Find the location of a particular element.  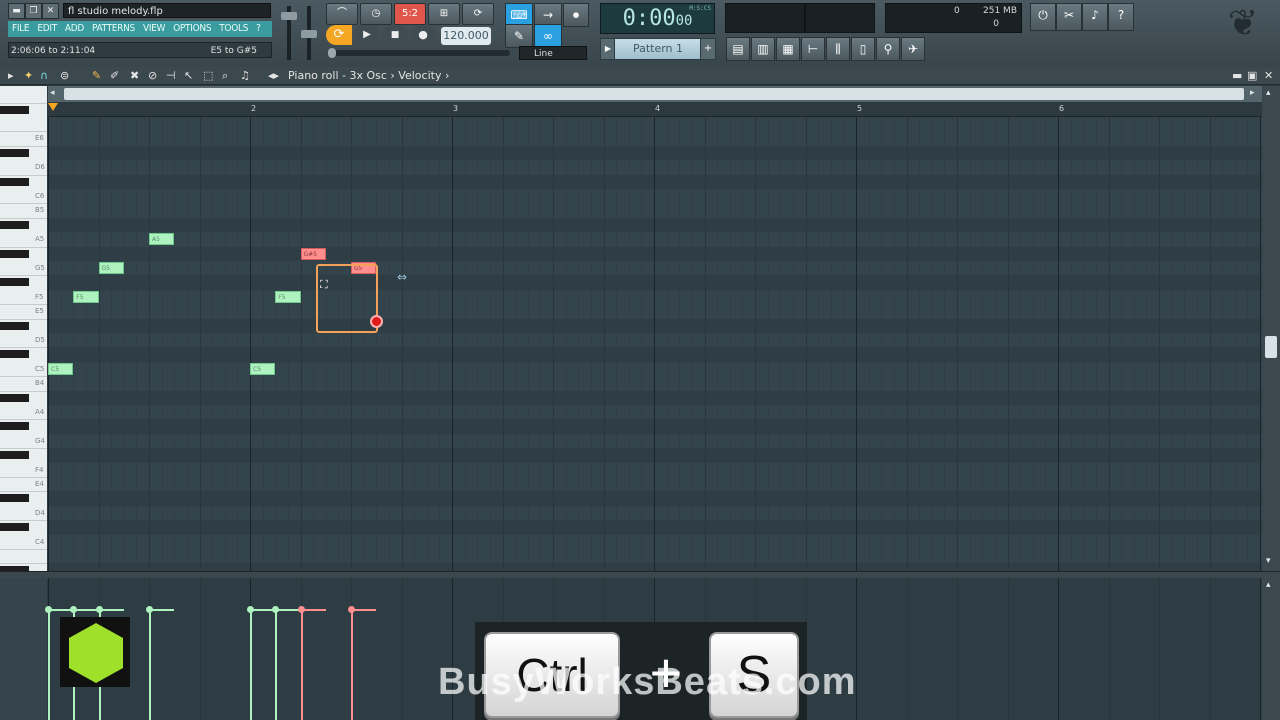

power-icon: ⏻ is located at coordinates (1043, 17).